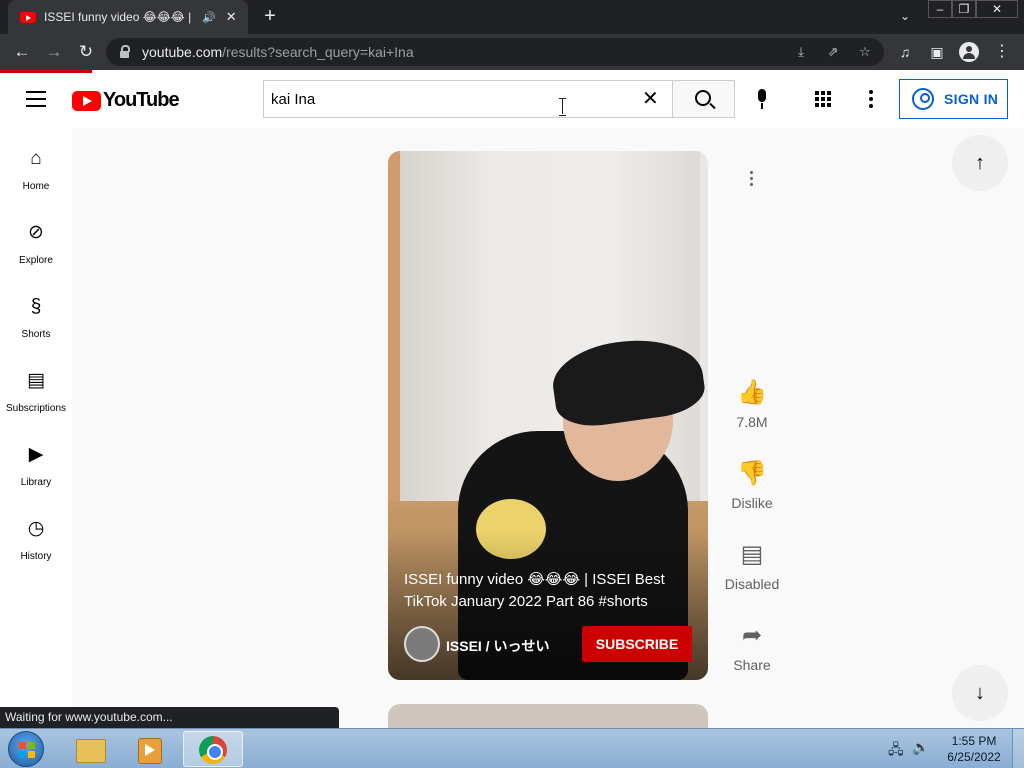 This screenshot has width=1024, height=768. I want to click on sidebar-item-history: ◷ History, so click(36, 535).